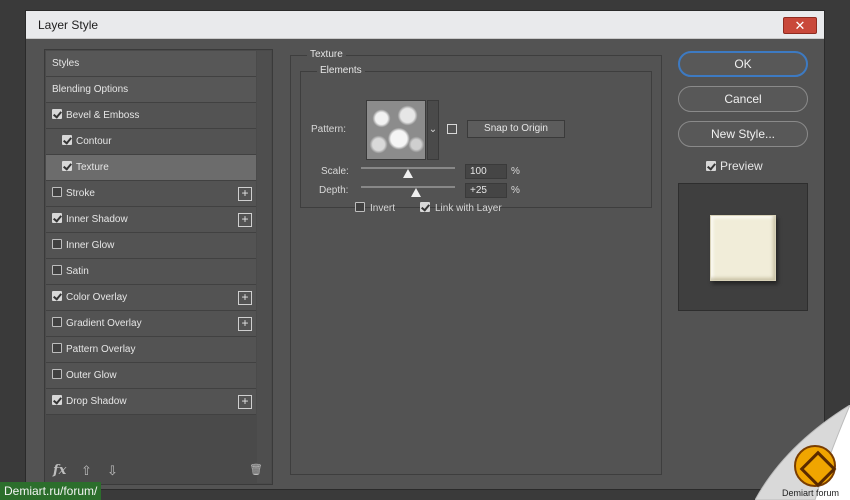 Image resolution: width=850 pixels, height=500 pixels. Describe the element at coordinates (57, 348) in the screenshot. I see `pattern-overlay-checkbox` at that location.